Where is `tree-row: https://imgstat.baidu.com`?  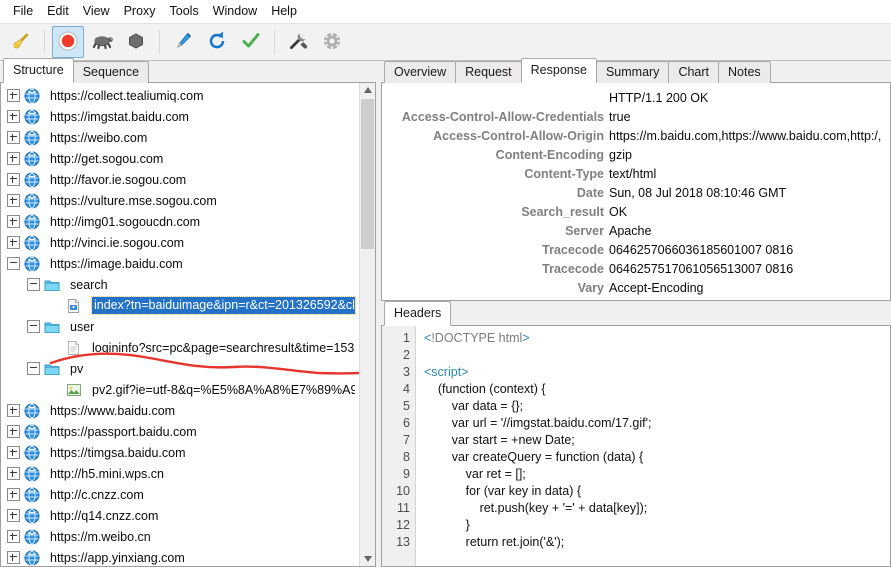 tree-row: https://imgstat.baidu.com is located at coordinates (180, 116).